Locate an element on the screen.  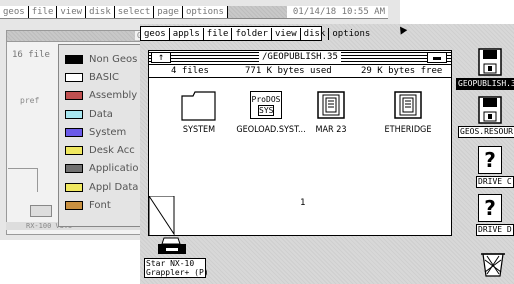
back-menu-file: file is located at coordinates (43, 12).